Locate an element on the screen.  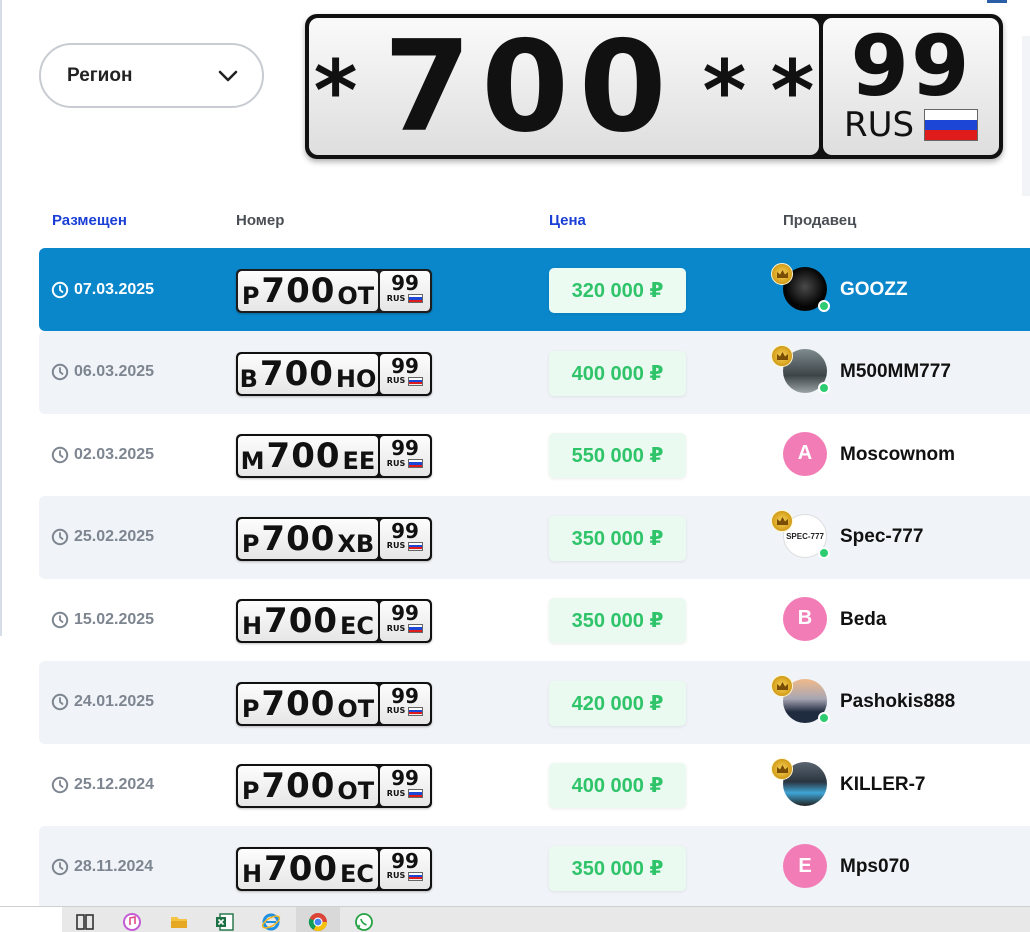
seller: A Moscownom is located at coordinates (862, 454).